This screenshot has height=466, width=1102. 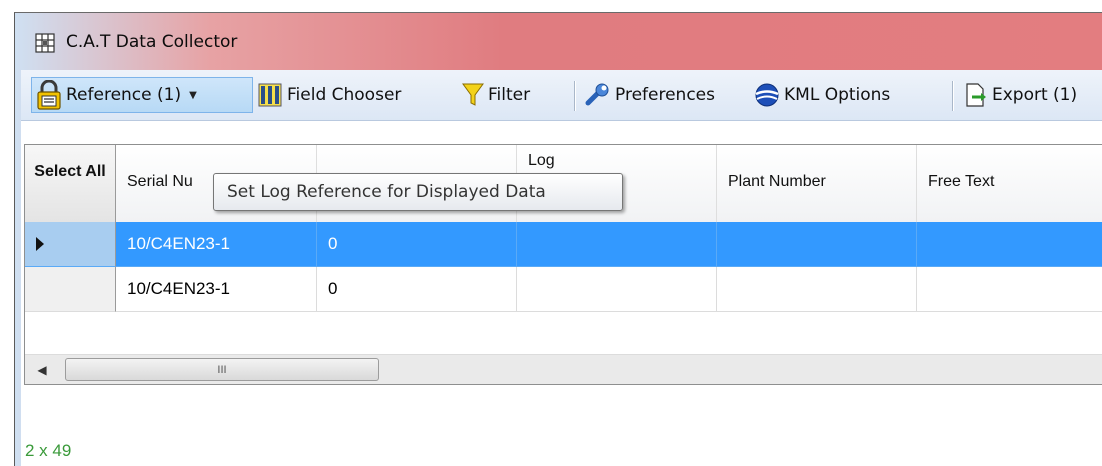 I want to click on export-label: Export (1), so click(x=1035, y=95).